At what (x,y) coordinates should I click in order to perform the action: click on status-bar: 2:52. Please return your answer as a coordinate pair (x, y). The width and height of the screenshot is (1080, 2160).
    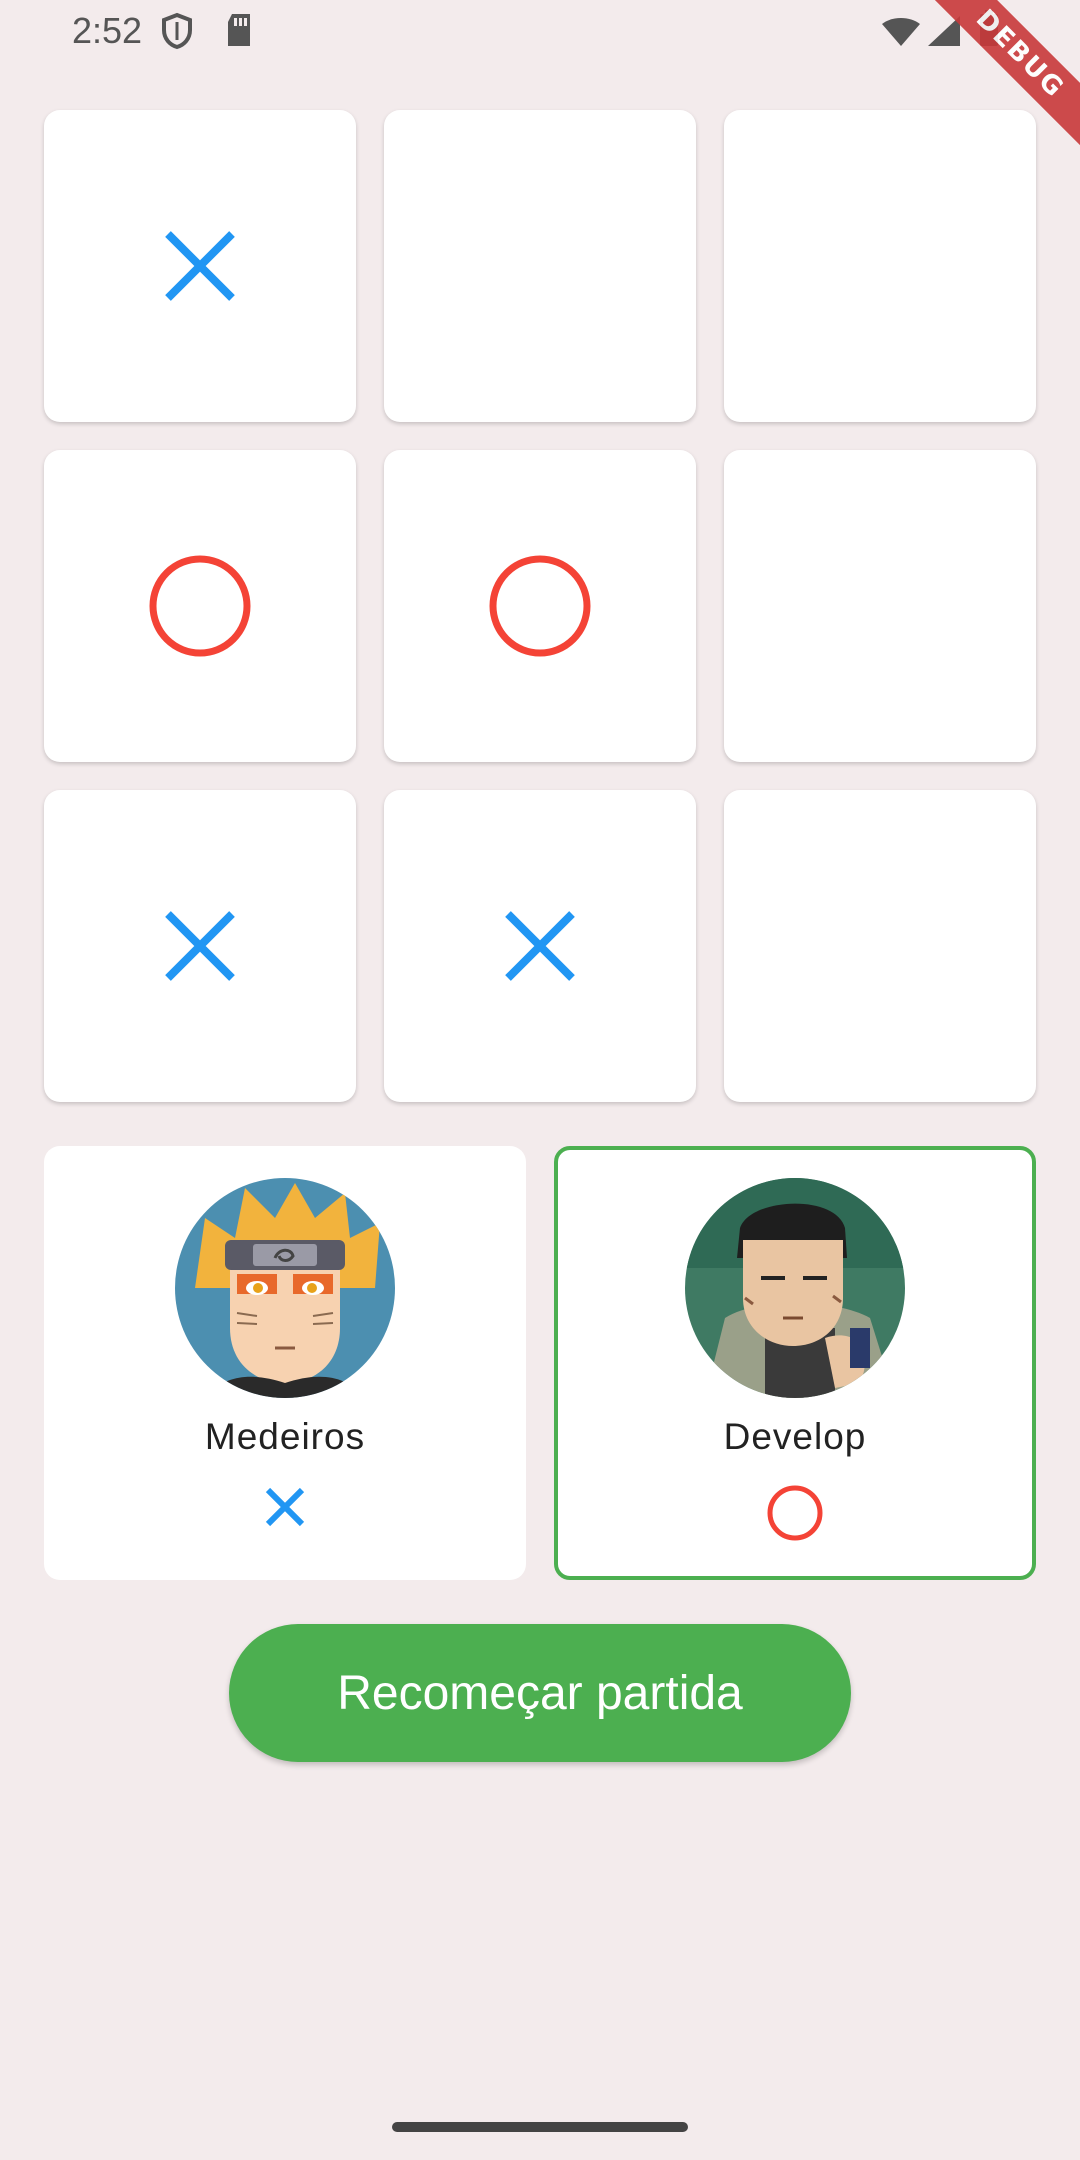
    Looking at the image, I should click on (540, 32).